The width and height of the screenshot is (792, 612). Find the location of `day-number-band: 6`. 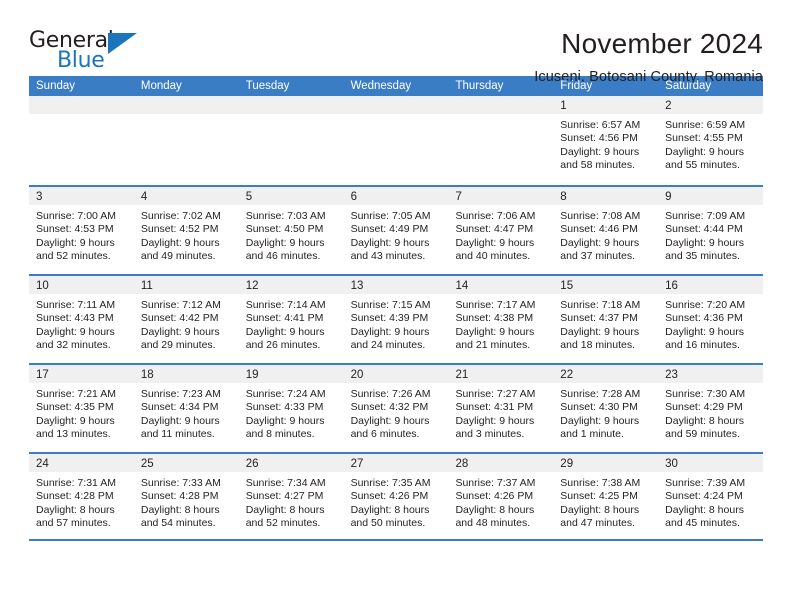

day-number-band: 6 is located at coordinates (396, 196).